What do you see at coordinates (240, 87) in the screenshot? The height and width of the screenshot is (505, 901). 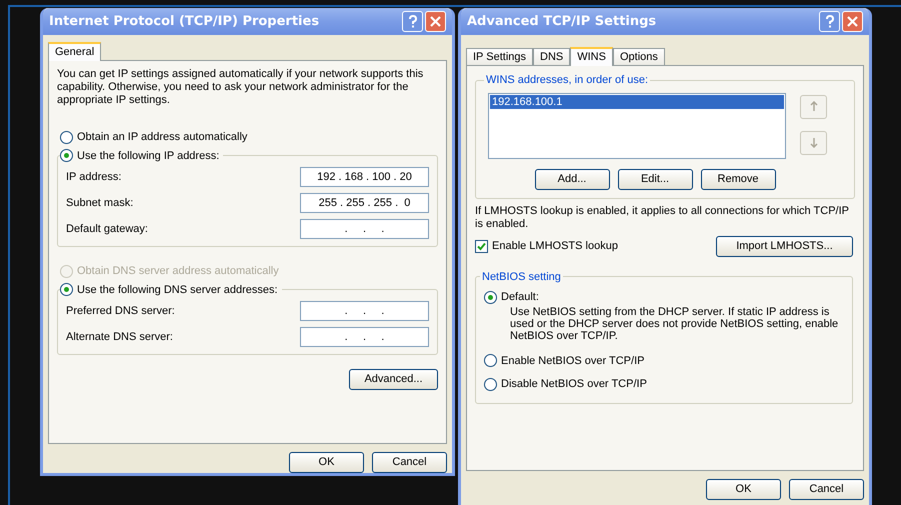 I see `intro-text: You can get IP settings assigned automatically if your network supports this capability. Otherwise, you need to ask your network administrator for the appropriate IP settings.` at bounding box center [240, 87].